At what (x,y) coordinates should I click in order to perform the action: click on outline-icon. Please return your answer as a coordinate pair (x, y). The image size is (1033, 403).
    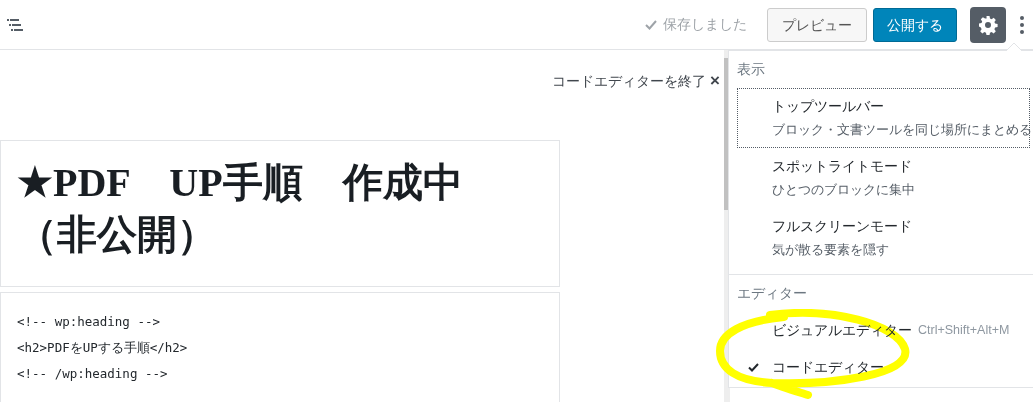
    Looking at the image, I should click on (15, 24).